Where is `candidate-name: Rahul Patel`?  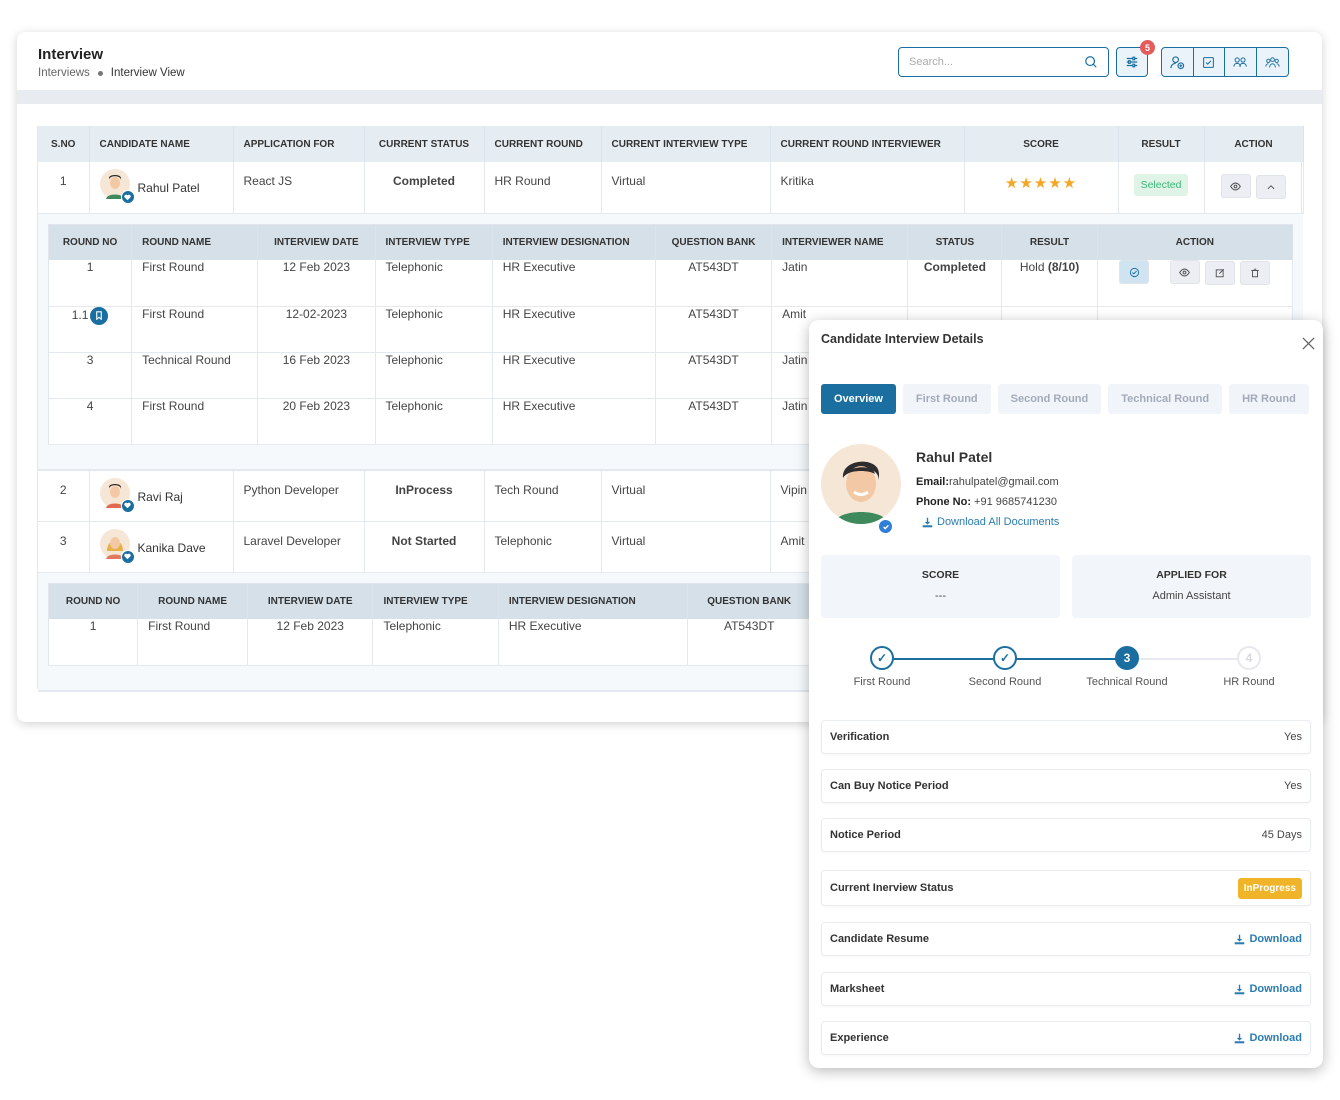 candidate-name: Rahul Patel is located at coordinates (169, 188).